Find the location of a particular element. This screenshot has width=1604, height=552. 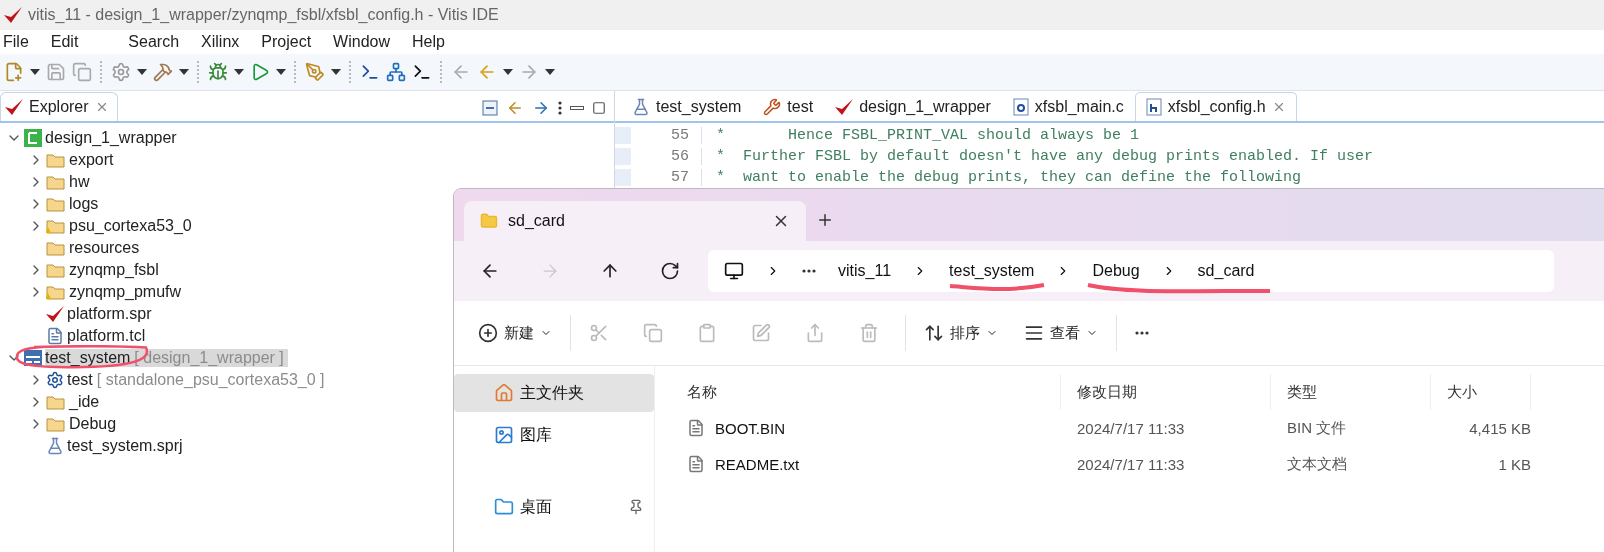

tree-item: export is located at coordinates (93, 160).